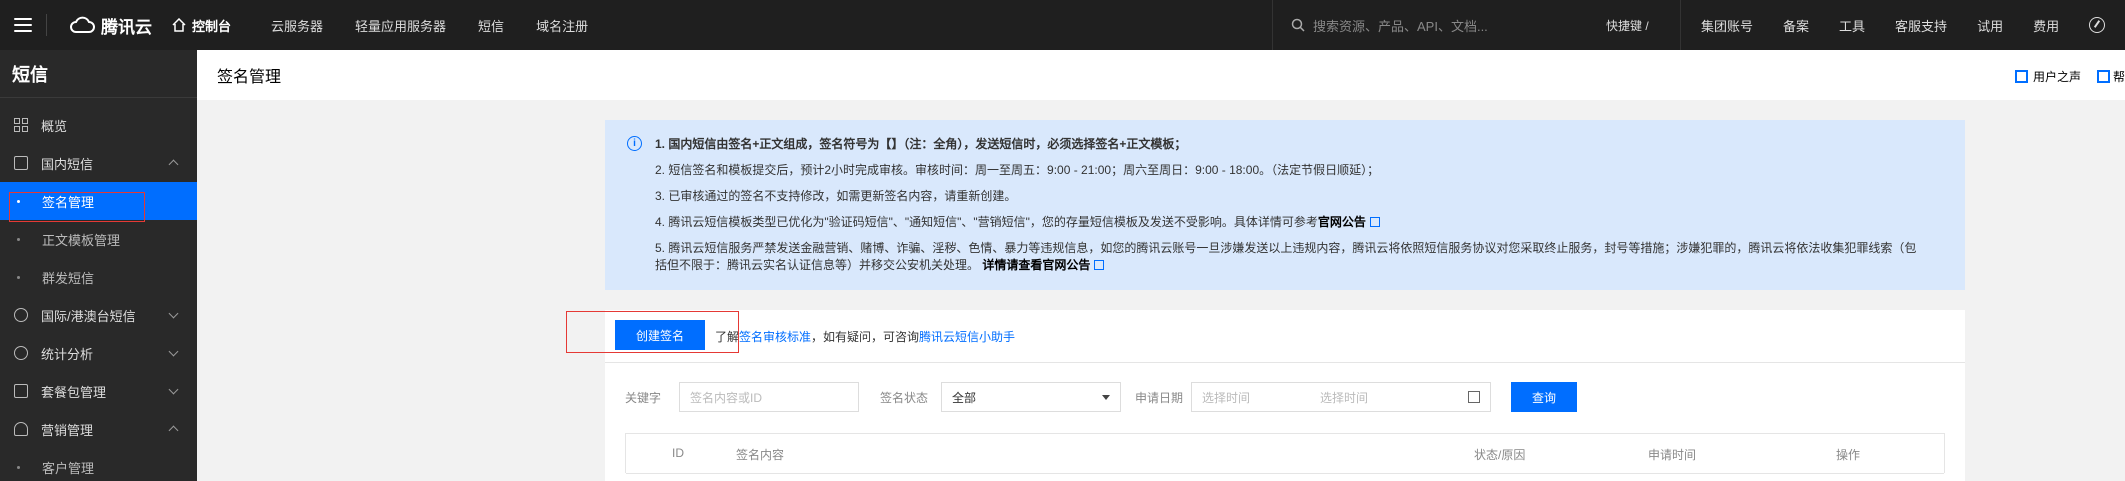 The width and height of the screenshot is (2125, 481). What do you see at coordinates (1500, 455) in the screenshot?
I see `column-status: 状态/原因` at bounding box center [1500, 455].